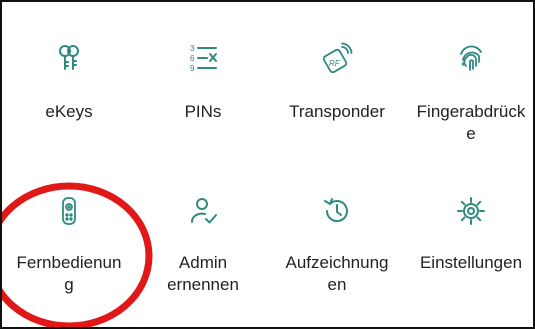  What do you see at coordinates (203, 211) in the screenshot?
I see `admin-user-icon` at bounding box center [203, 211].